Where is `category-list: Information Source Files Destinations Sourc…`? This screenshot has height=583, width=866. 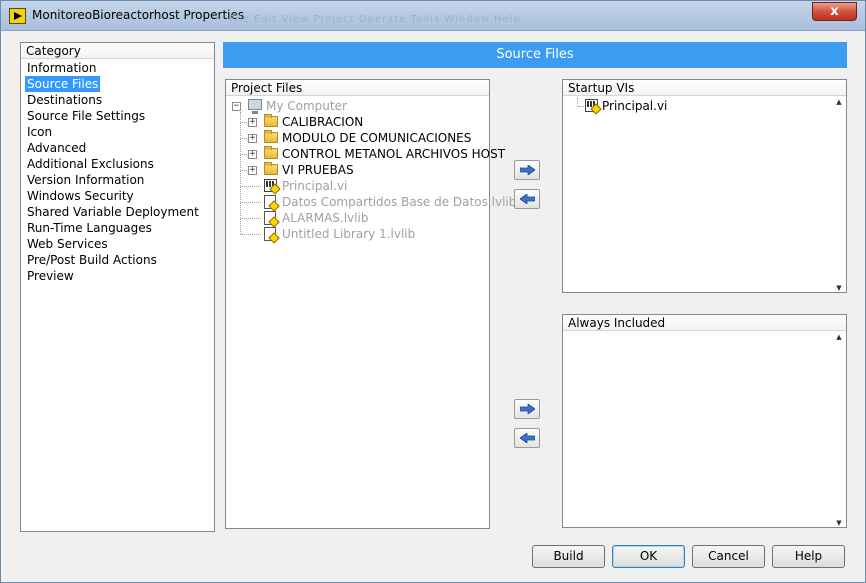 category-list: Information Source Files Destinations Sourc… is located at coordinates (118, 172).